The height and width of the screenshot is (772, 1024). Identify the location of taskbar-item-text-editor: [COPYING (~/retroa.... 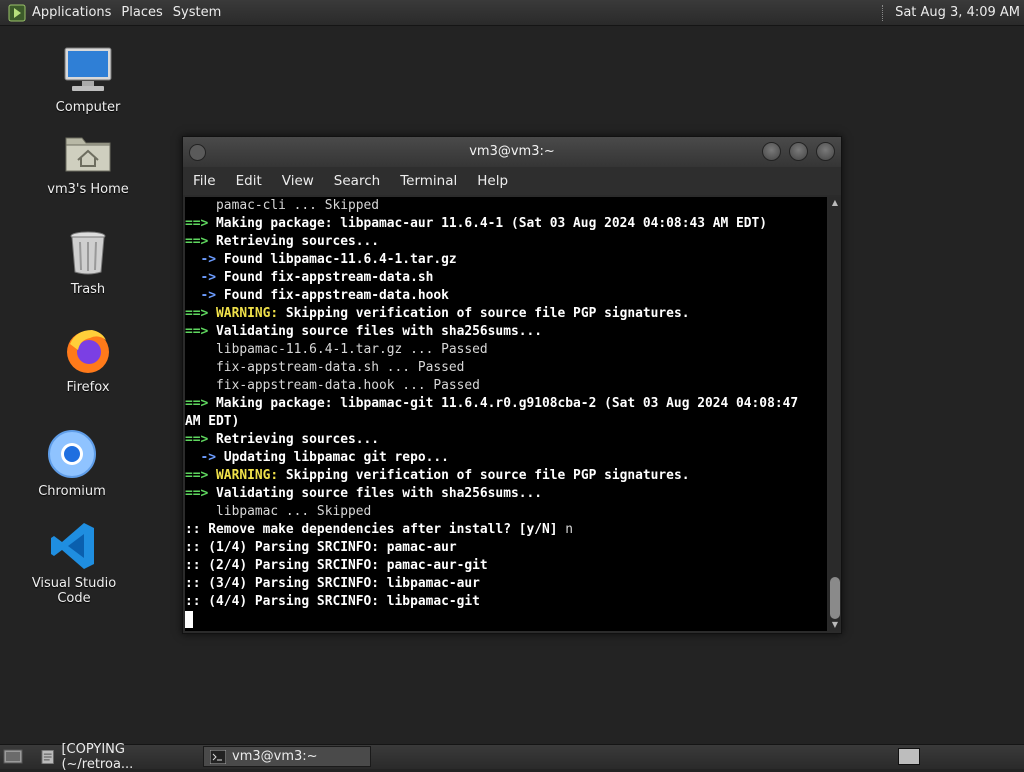
(118, 757).